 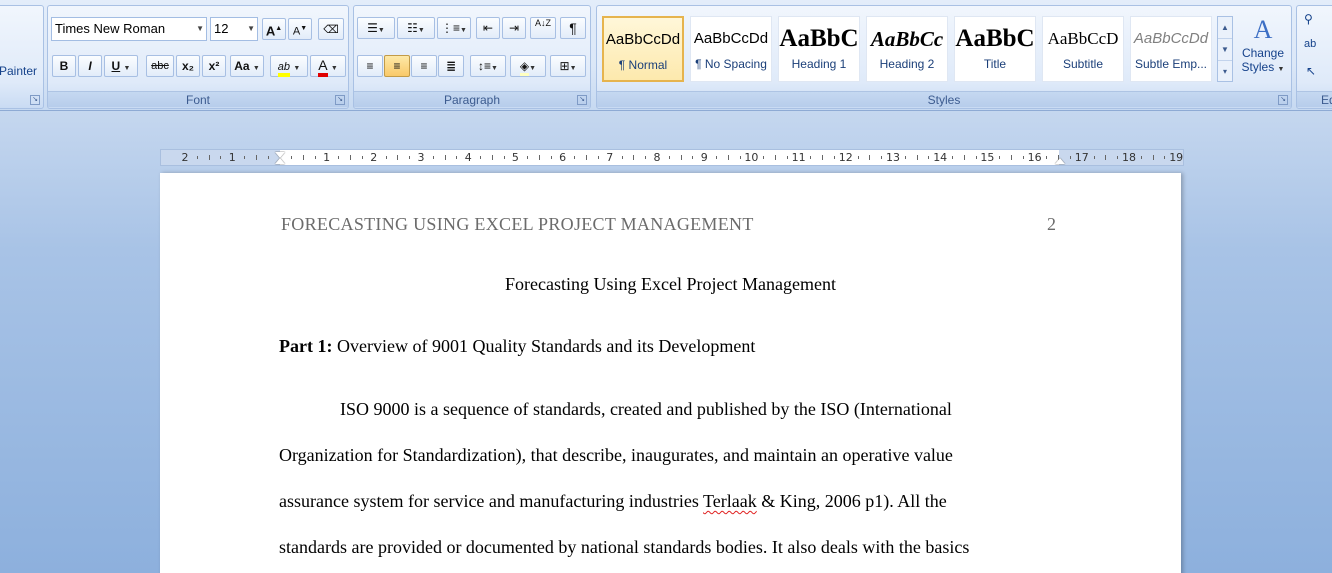 I want to click on font-group-label: Font, so click(x=198, y=99).